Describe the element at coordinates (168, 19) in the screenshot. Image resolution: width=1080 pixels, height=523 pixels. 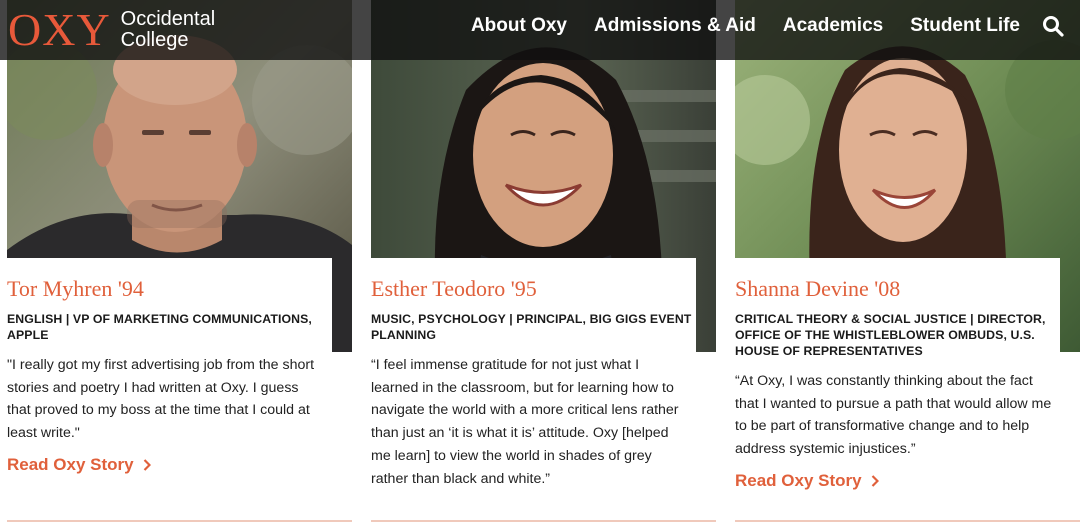
I see `logo-line-1: Occidental` at that location.